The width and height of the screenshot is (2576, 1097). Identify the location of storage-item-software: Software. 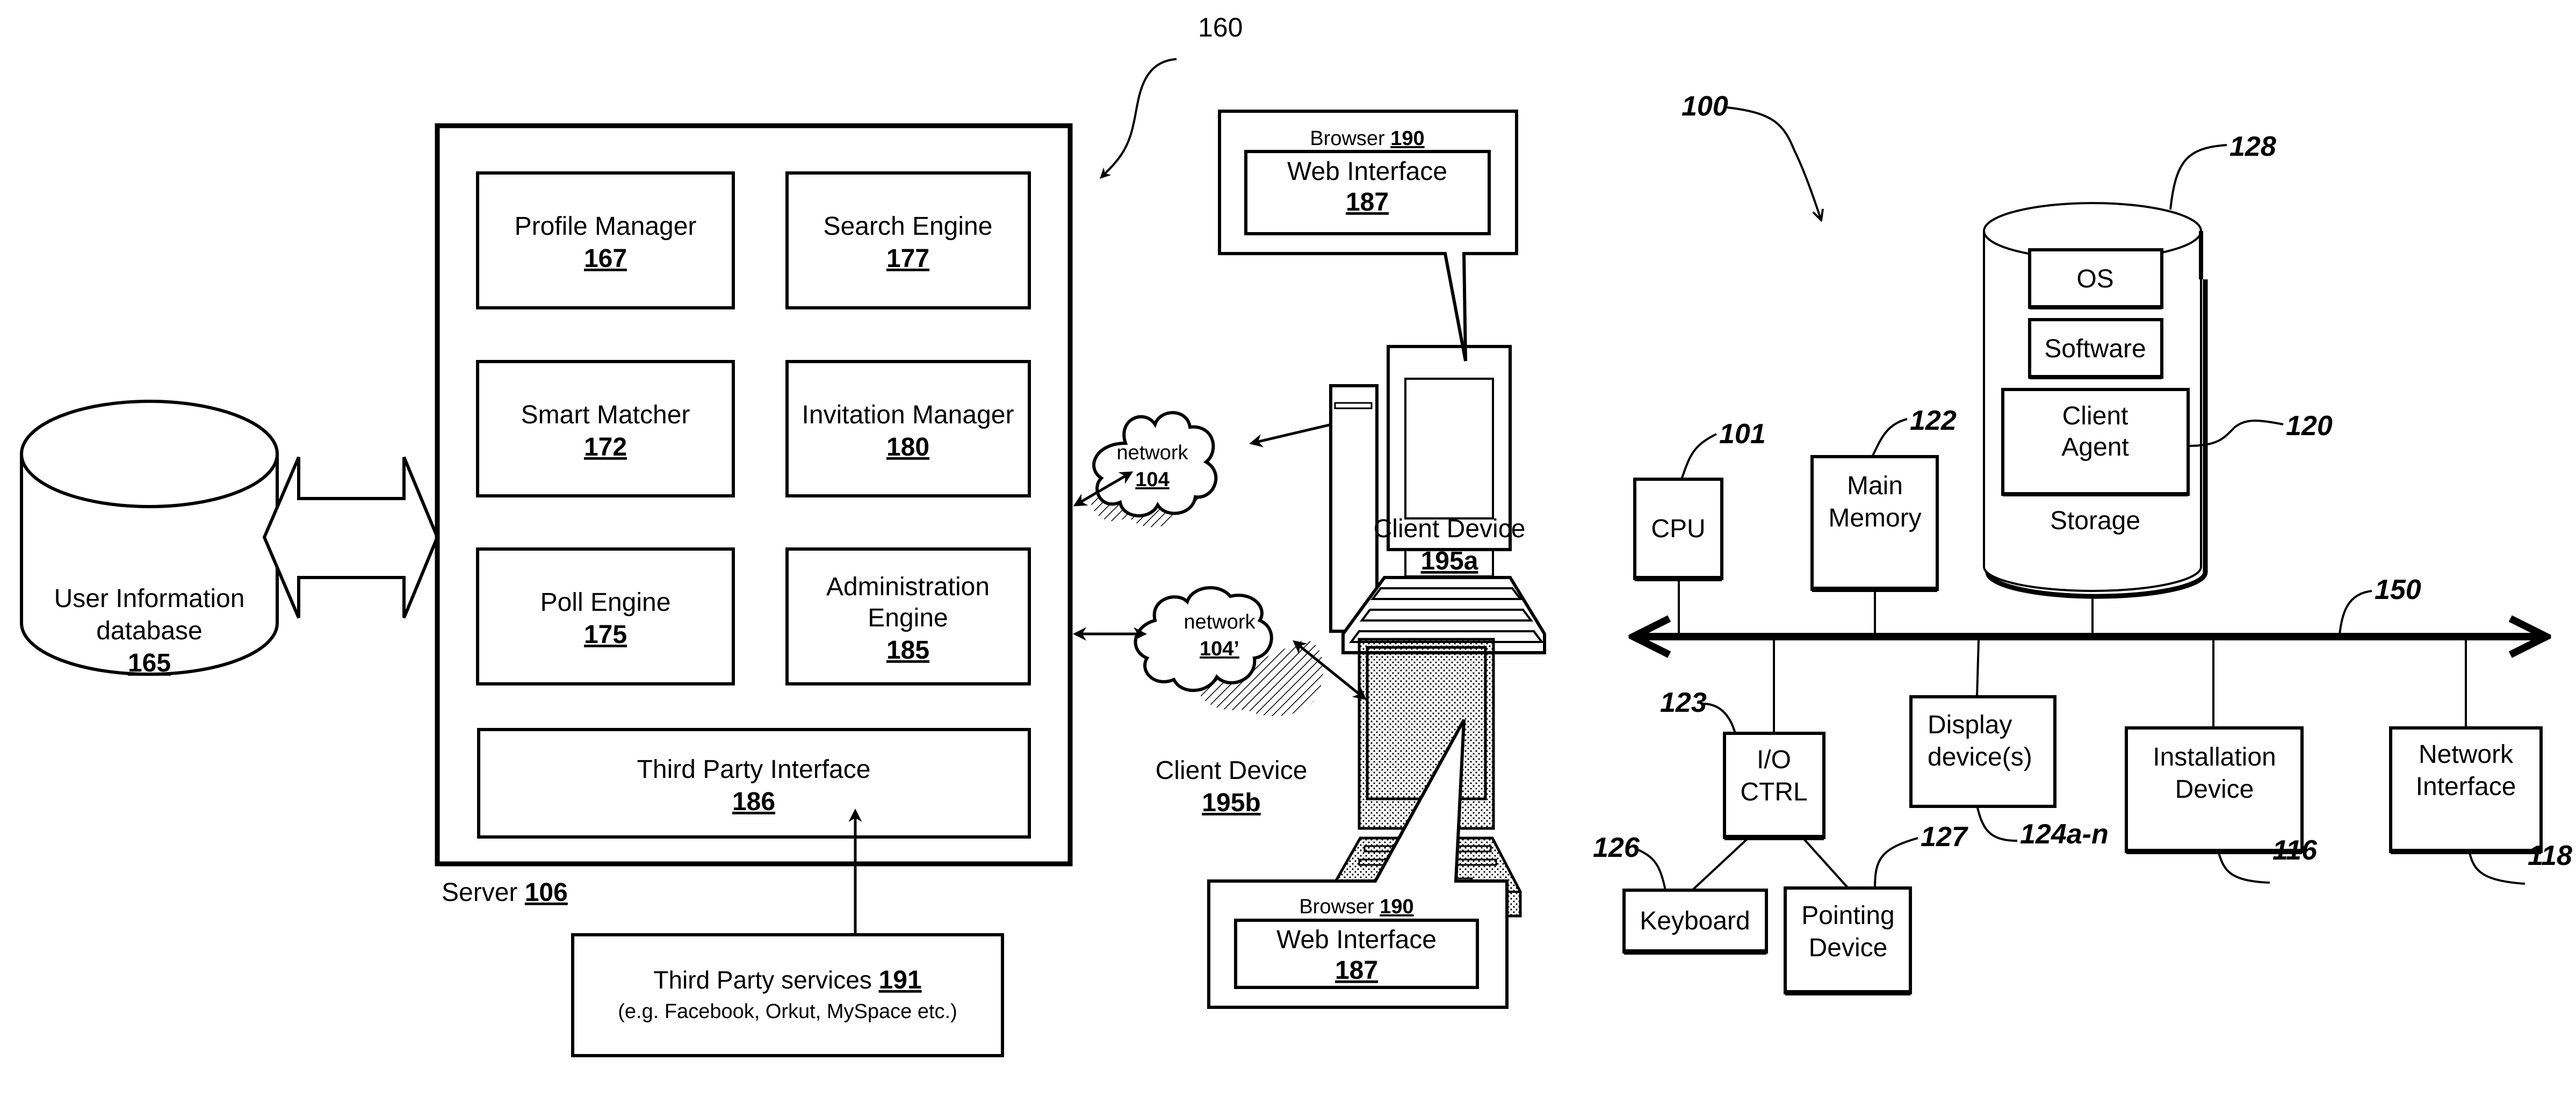
(2095, 349).